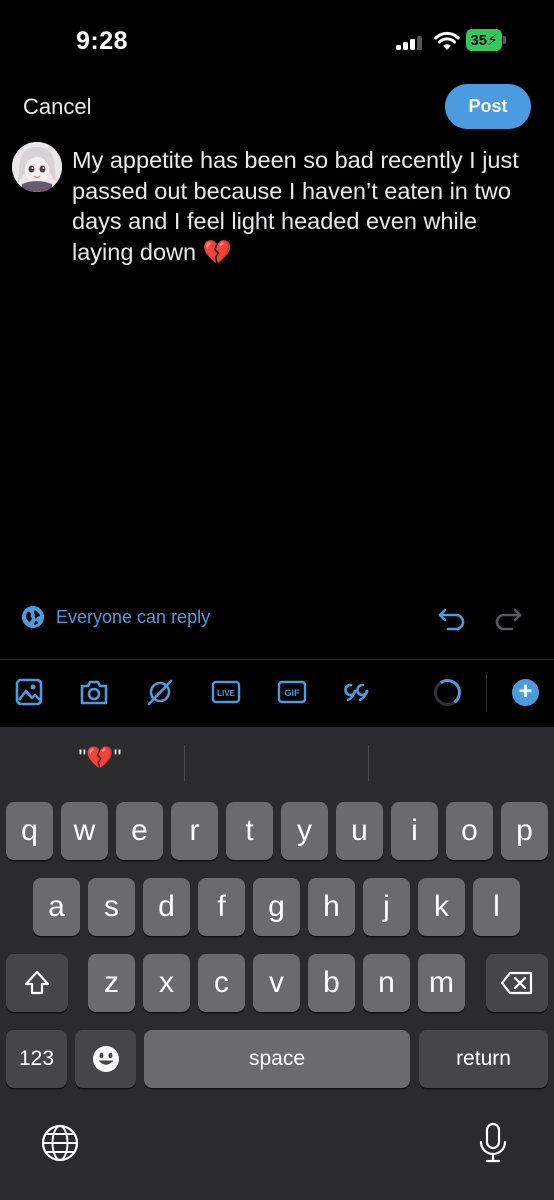 This screenshot has height=1200, width=554. What do you see at coordinates (486, 693) in the screenshot?
I see `toolbar-divider` at bounding box center [486, 693].